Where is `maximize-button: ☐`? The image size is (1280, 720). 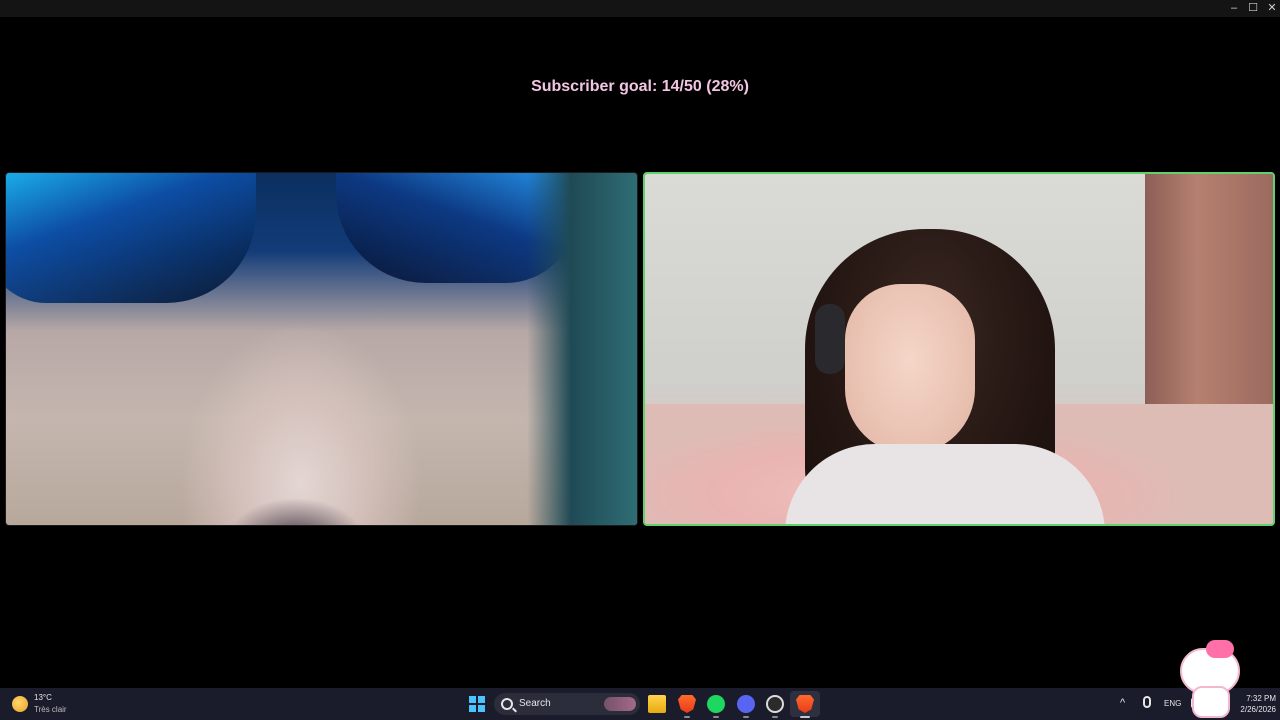
maximize-button: ☐ is located at coordinates (1253, 8).